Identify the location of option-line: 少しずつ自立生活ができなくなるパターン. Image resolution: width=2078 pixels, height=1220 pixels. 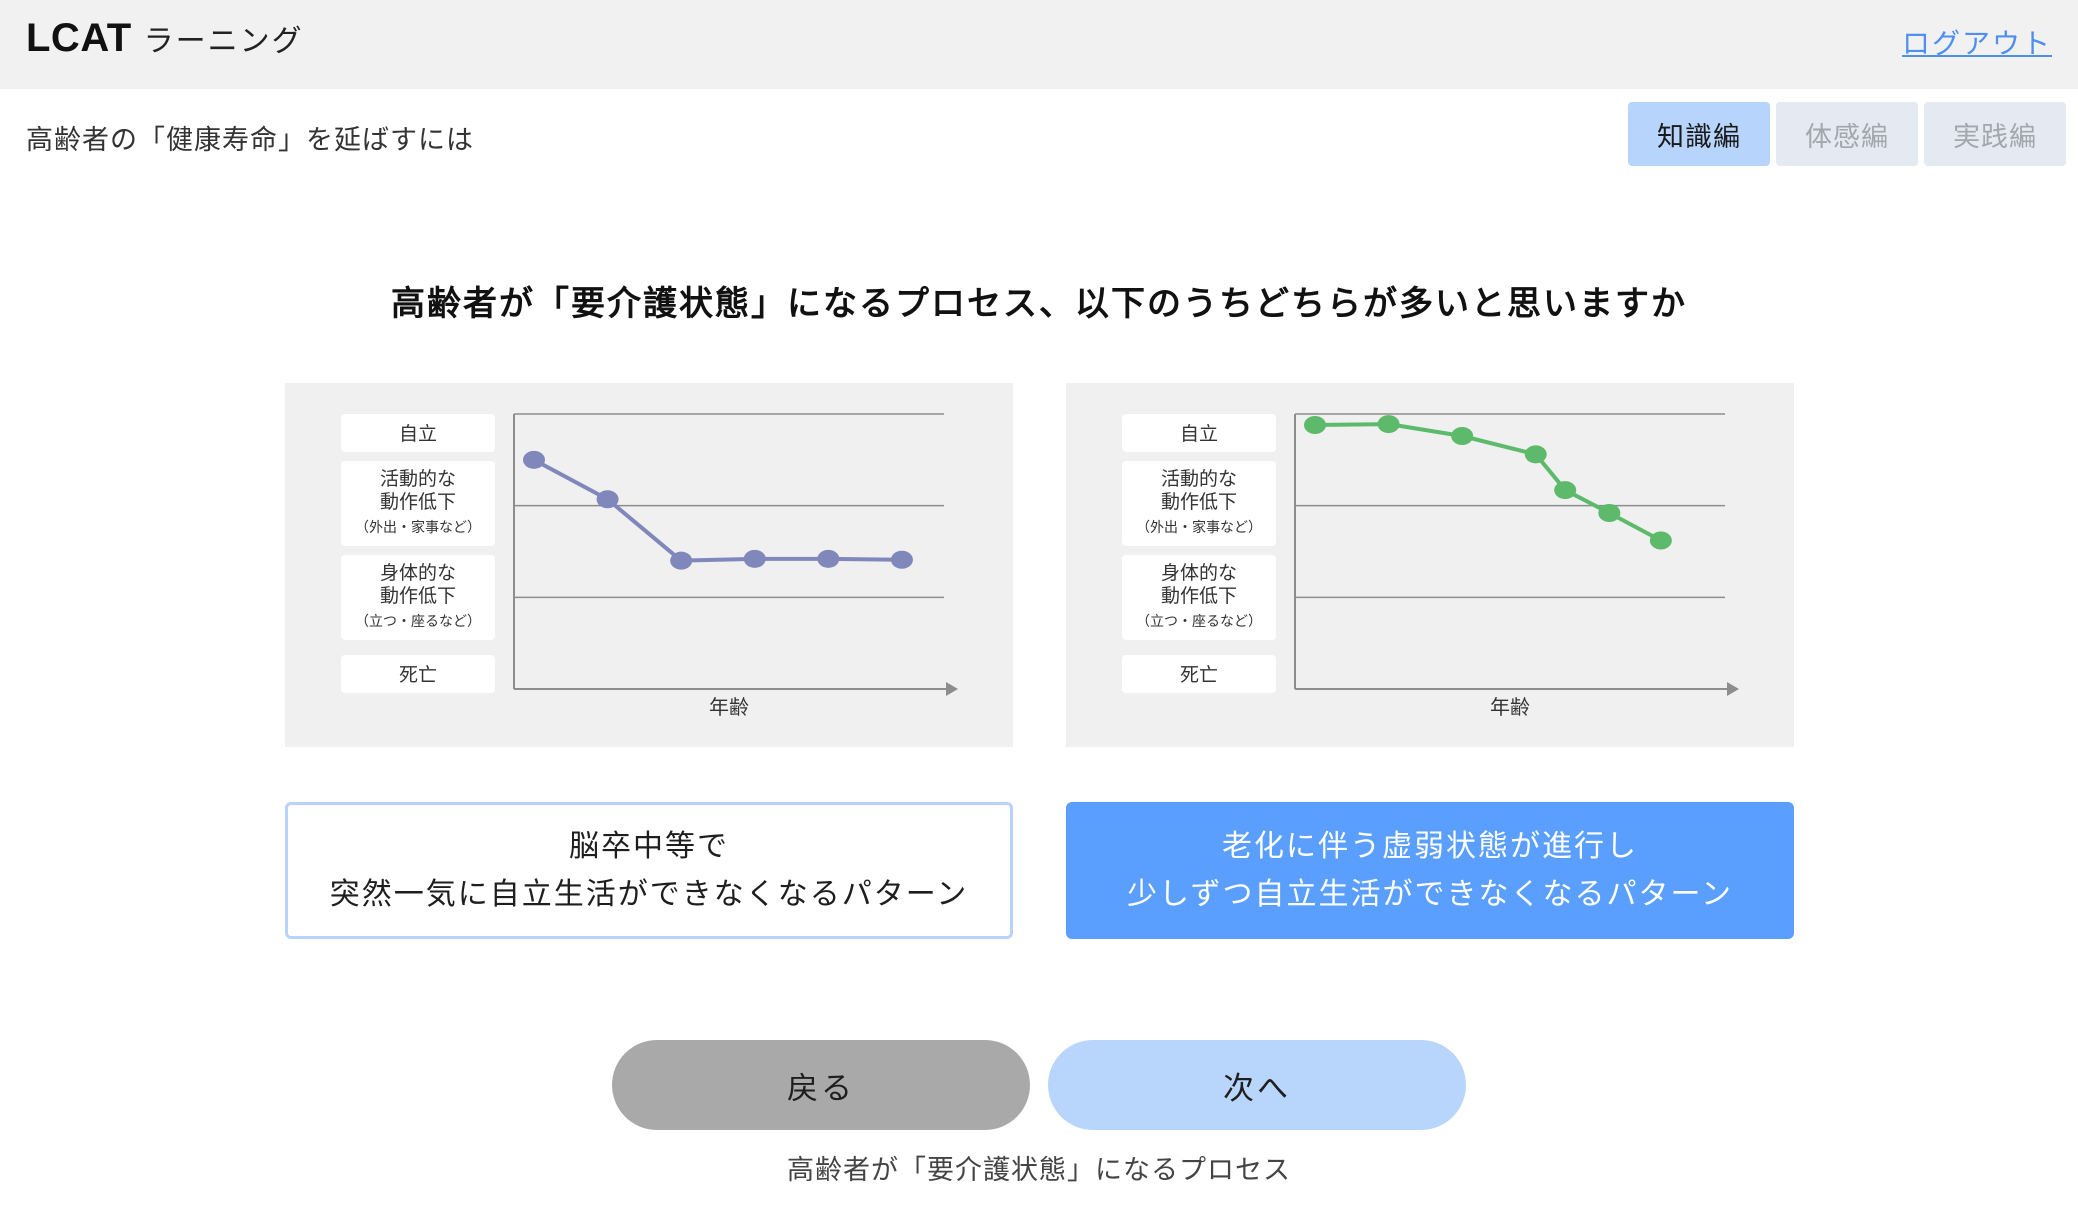
(1430, 894).